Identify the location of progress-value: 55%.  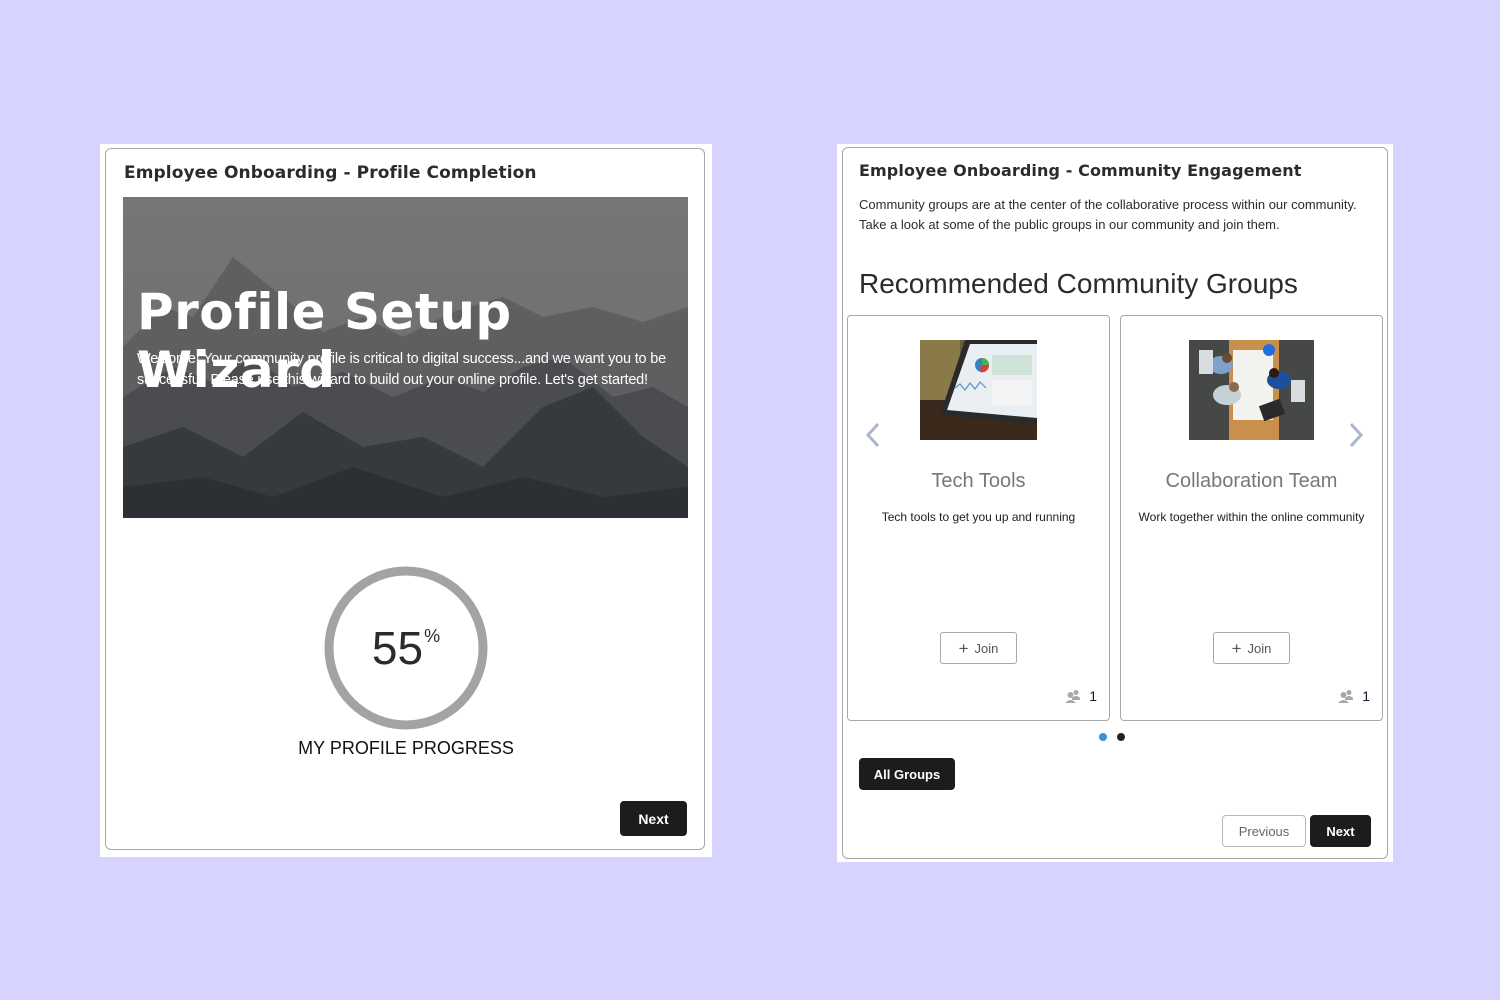
(406, 648).